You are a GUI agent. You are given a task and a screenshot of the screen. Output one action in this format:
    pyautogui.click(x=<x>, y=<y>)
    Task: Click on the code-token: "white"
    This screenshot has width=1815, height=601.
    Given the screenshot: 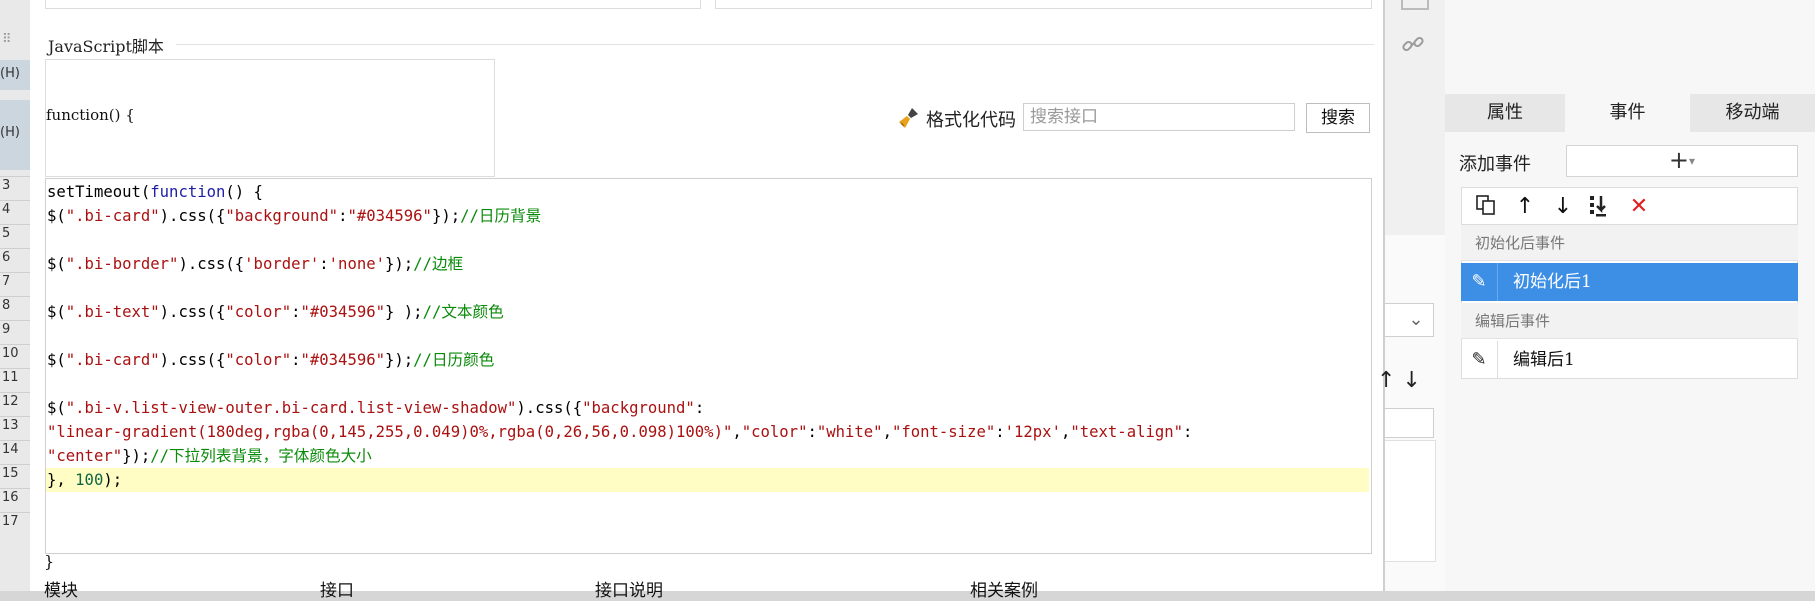 What is the action you would take?
    pyautogui.click(x=849, y=432)
    